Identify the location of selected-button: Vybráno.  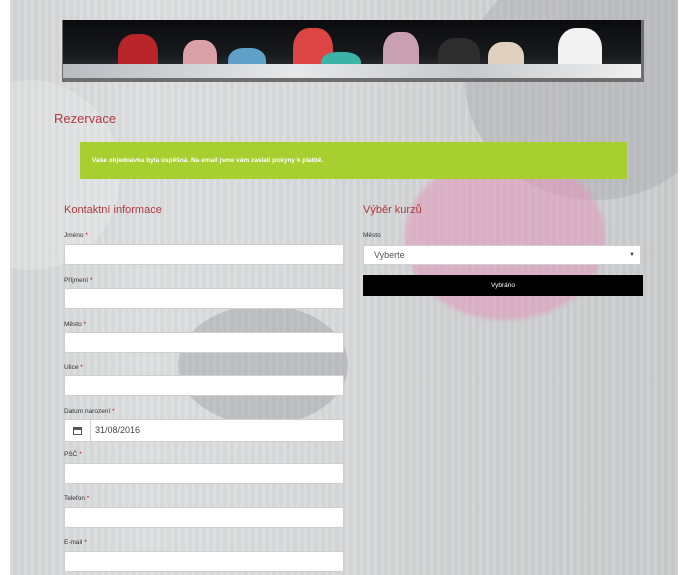
(503, 285).